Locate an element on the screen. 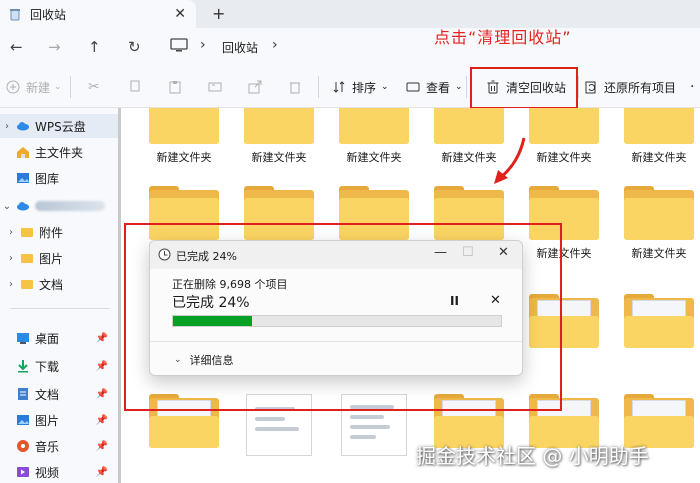 Image resolution: width=700 pixels, height=483 pixels. sidebar-item-gallery: 图库 is located at coordinates (59, 178).